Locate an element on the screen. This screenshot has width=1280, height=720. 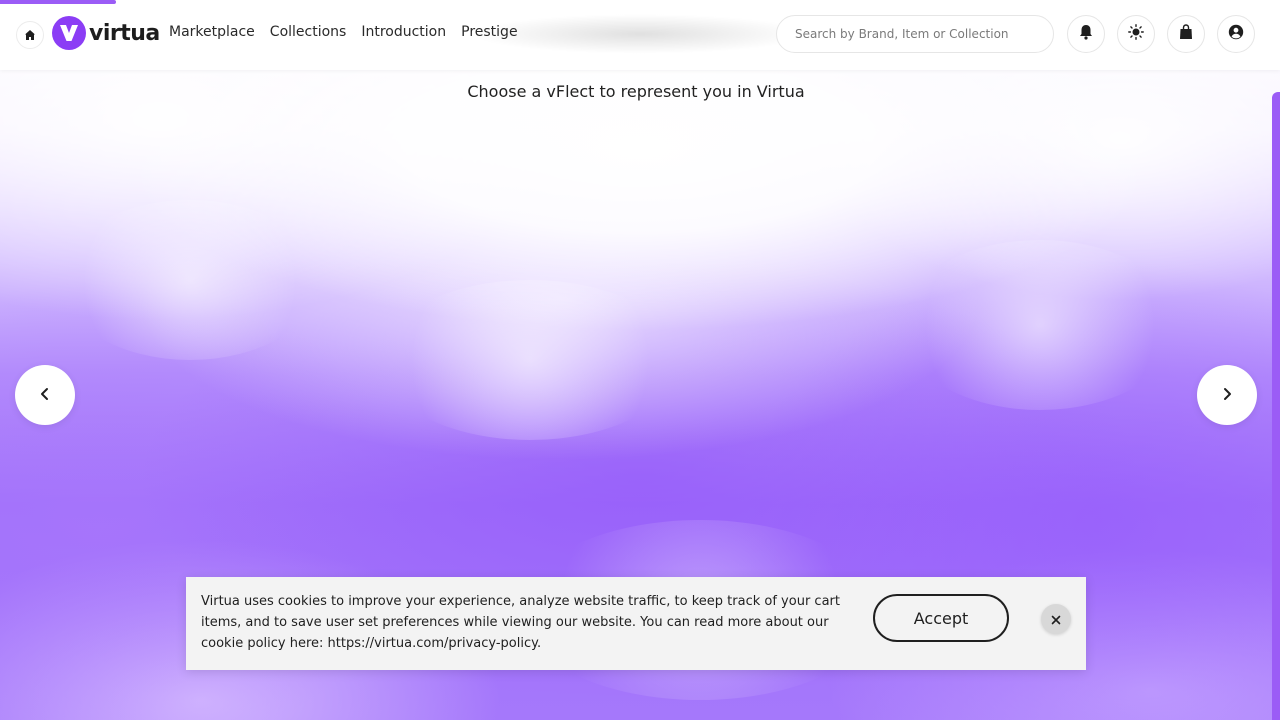
search-input is located at coordinates (915, 34).